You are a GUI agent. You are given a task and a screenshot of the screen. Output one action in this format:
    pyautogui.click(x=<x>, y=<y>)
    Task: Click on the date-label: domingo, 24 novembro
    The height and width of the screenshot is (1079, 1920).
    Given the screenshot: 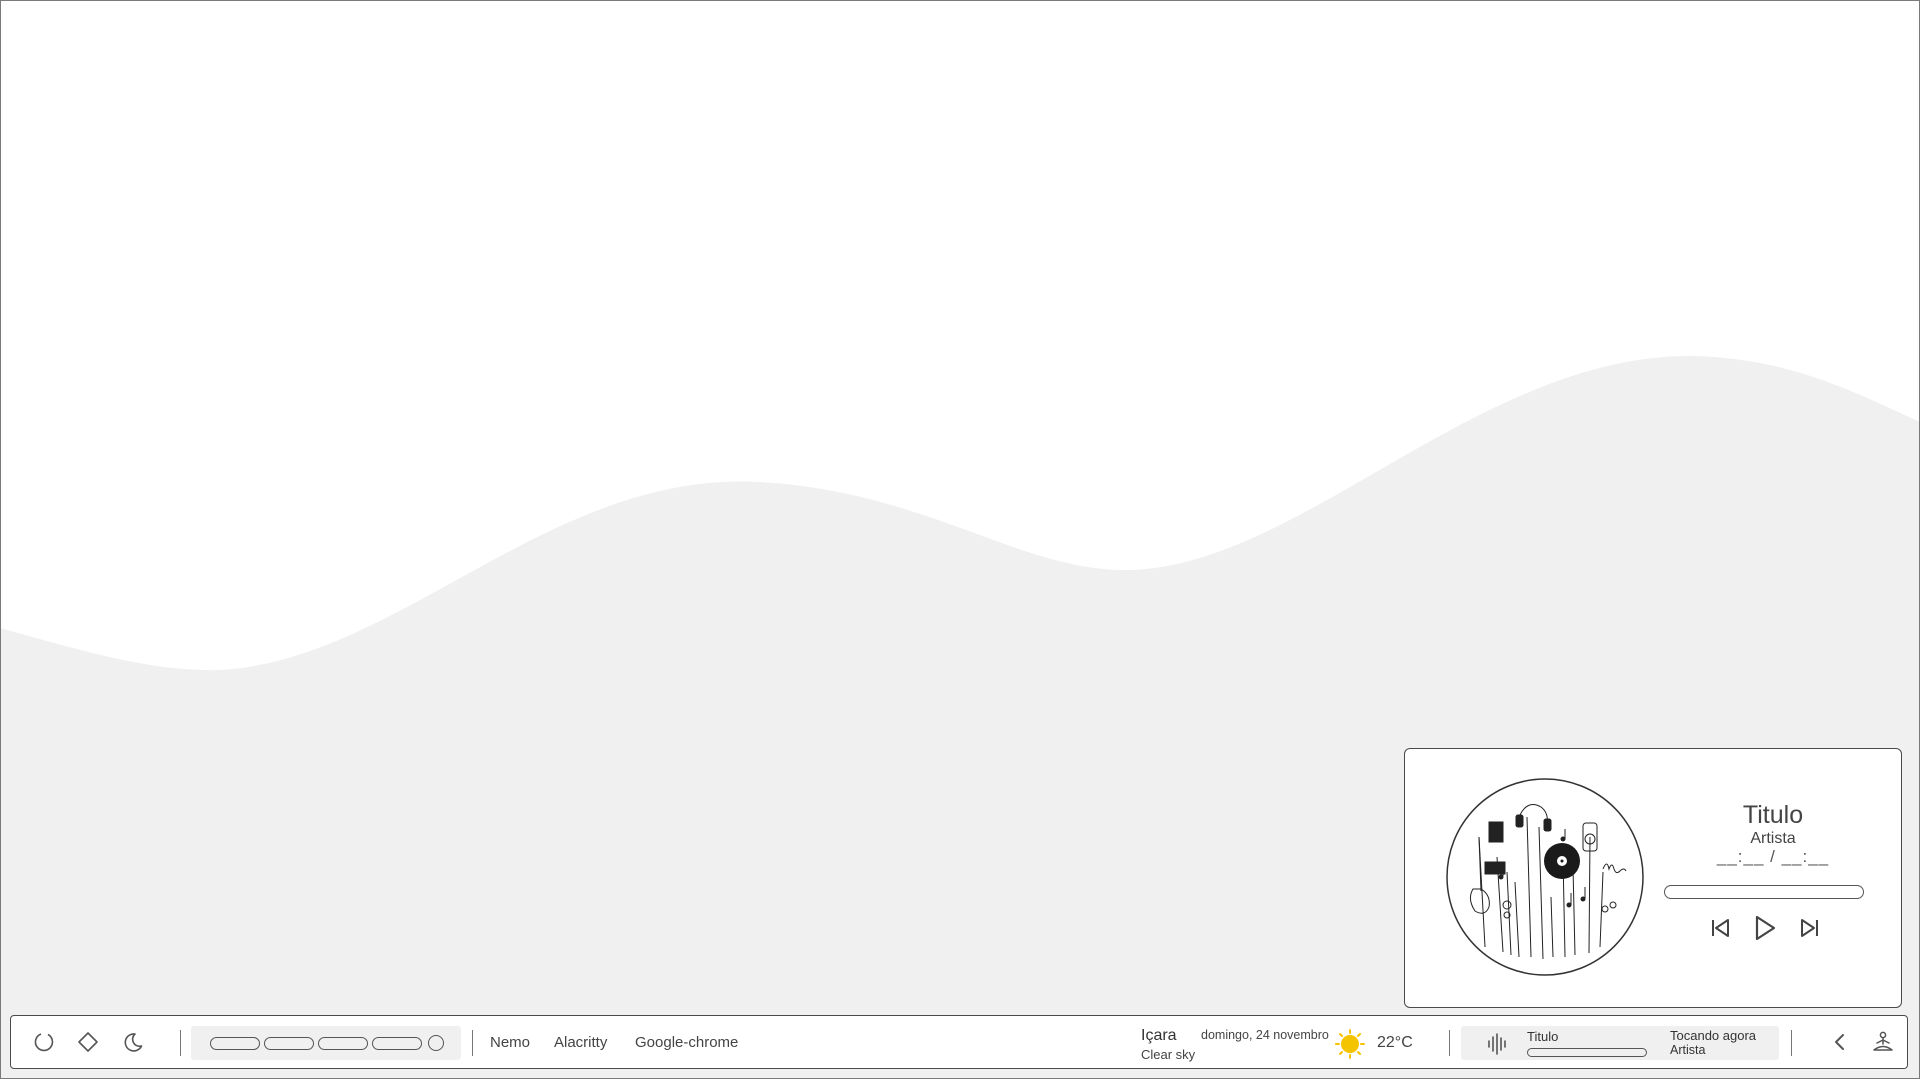 What is the action you would take?
    pyautogui.click(x=1265, y=1035)
    